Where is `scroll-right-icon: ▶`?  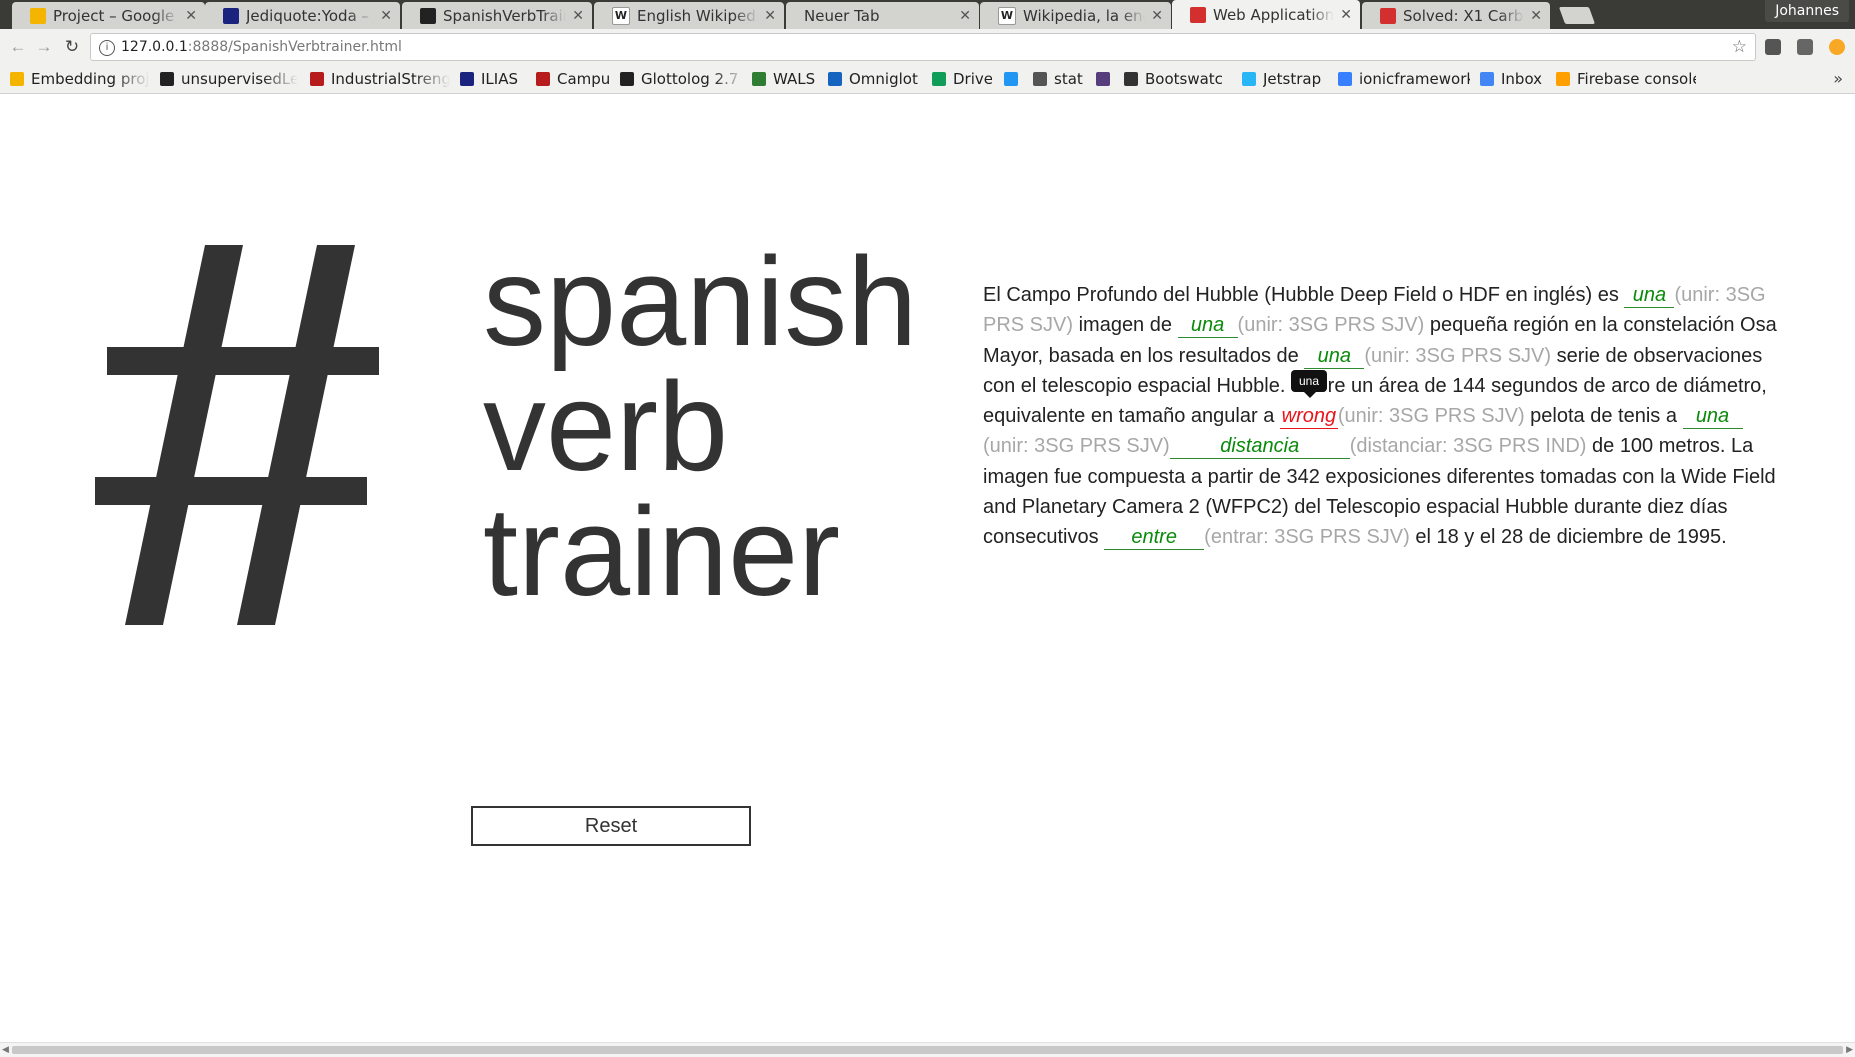
scroll-right-icon: ▶ is located at coordinates (1849, 1049).